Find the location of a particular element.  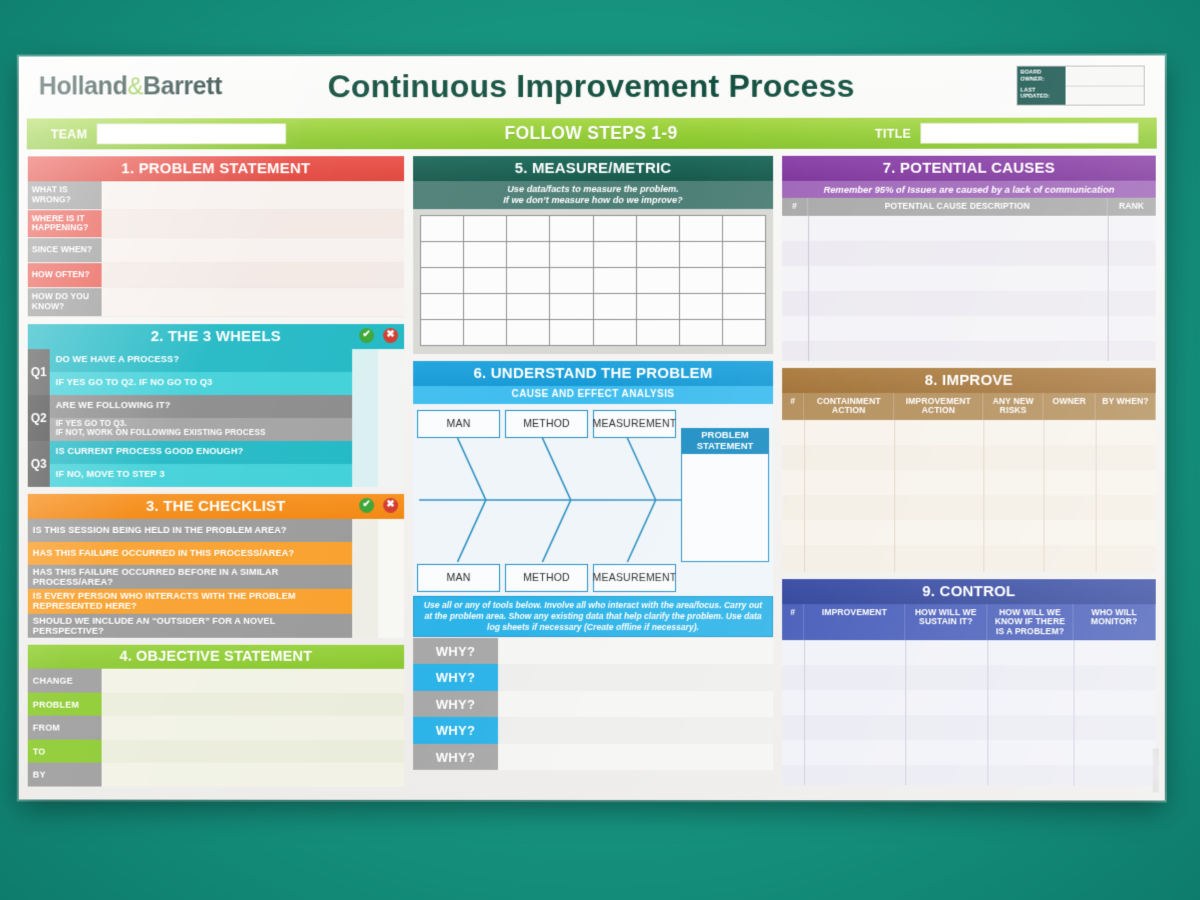

section2-yes-column is located at coordinates (365, 417).